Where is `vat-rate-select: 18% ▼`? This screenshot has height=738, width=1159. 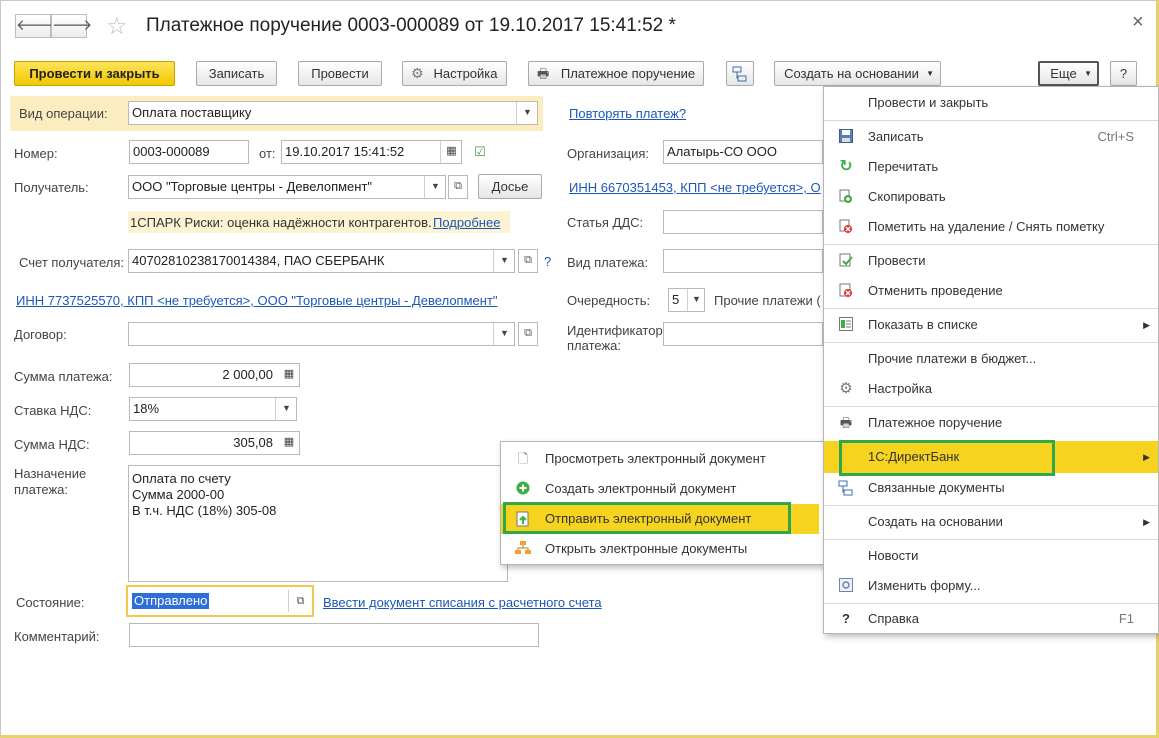 vat-rate-select: 18% ▼ is located at coordinates (213, 409).